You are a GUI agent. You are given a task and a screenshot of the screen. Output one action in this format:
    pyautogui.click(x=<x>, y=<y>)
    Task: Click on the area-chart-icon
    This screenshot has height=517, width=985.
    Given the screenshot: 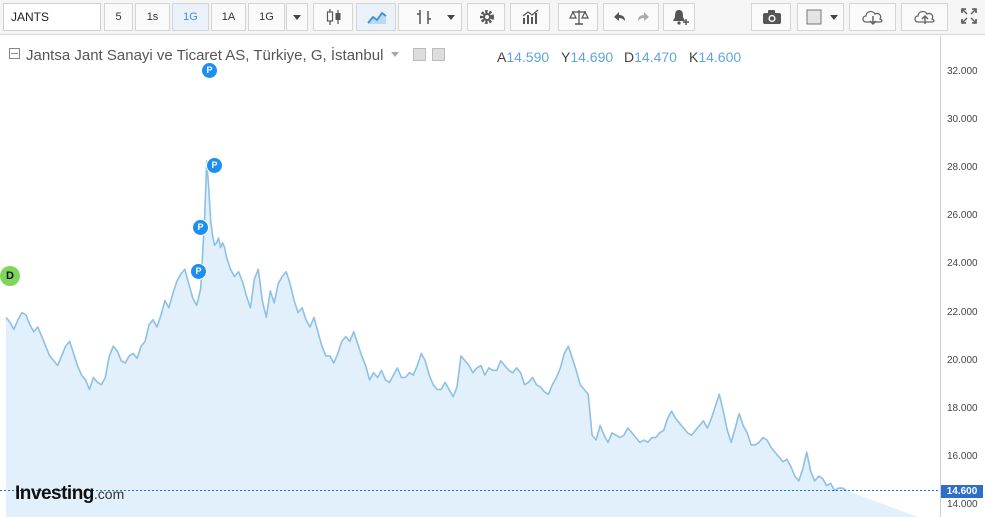 What is the action you would take?
    pyautogui.click(x=377, y=17)
    